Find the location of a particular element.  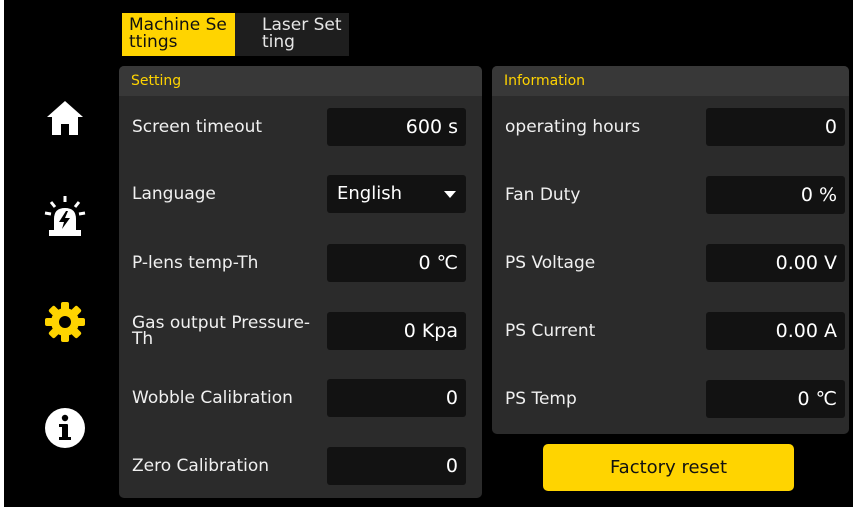

tab-machine-settings: Machine Settings is located at coordinates (178, 34).